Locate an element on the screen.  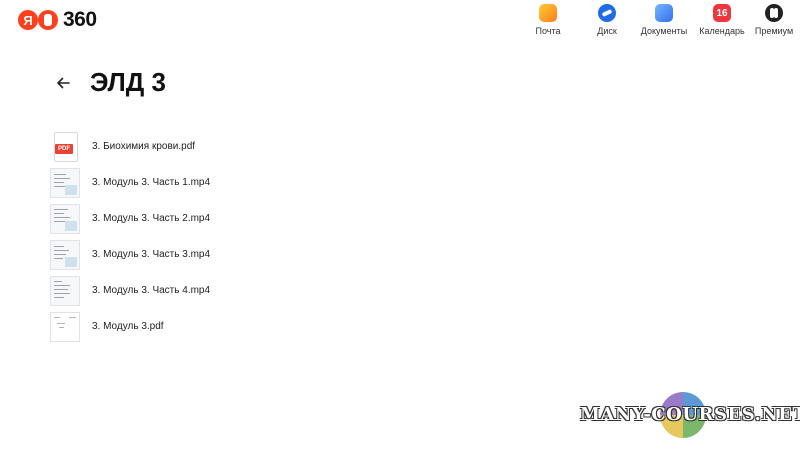
premium-icon is located at coordinates (774, 13).